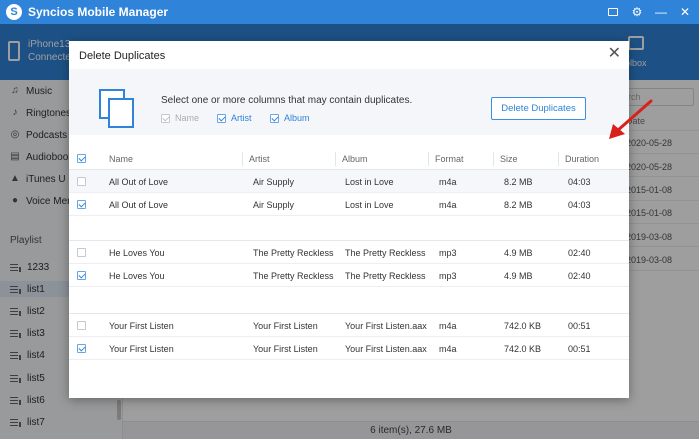 This screenshot has width=699, height=439. I want to click on column-header-duration: Duration, so click(582, 159).